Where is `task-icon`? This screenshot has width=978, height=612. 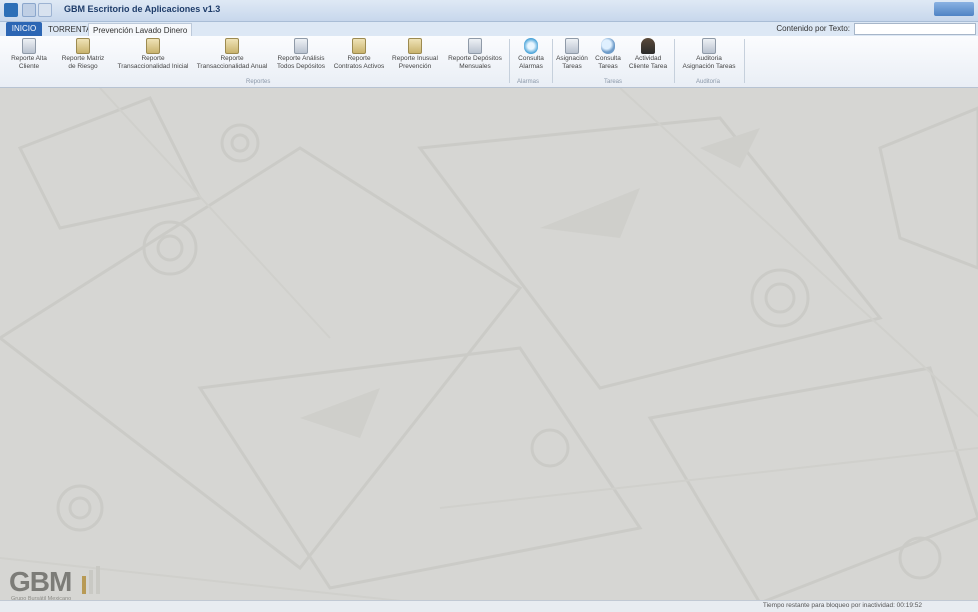
task-icon is located at coordinates (572, 46).